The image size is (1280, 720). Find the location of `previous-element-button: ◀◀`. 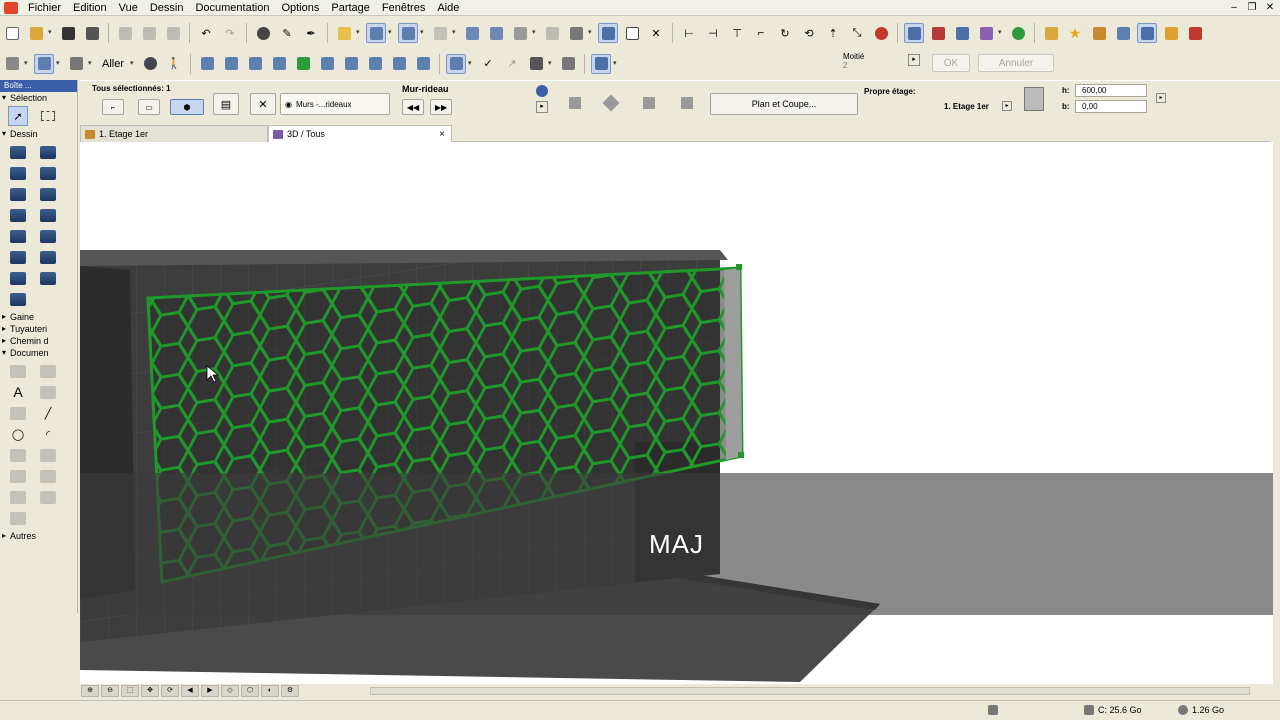

previous-element-button: ◀◀ is located at coordinates (413, 107).